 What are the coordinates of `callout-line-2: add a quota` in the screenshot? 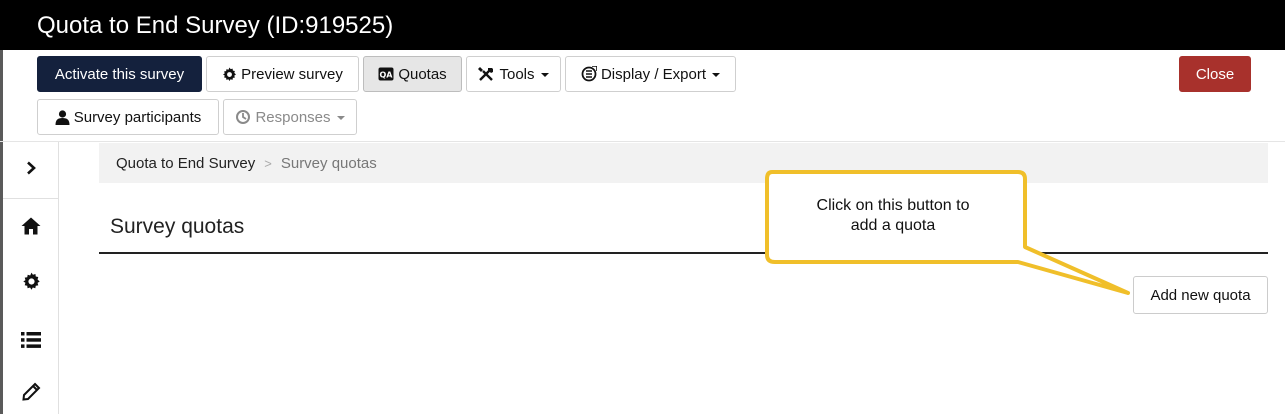 It's located at (893, 225).